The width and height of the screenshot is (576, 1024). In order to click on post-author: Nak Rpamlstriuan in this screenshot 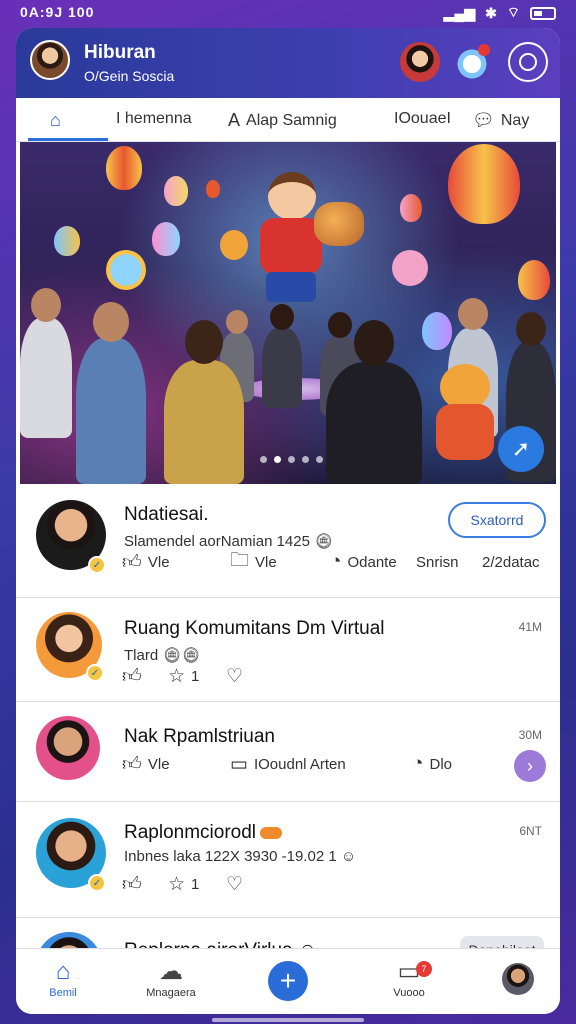, I will do `click(199, 737)`.